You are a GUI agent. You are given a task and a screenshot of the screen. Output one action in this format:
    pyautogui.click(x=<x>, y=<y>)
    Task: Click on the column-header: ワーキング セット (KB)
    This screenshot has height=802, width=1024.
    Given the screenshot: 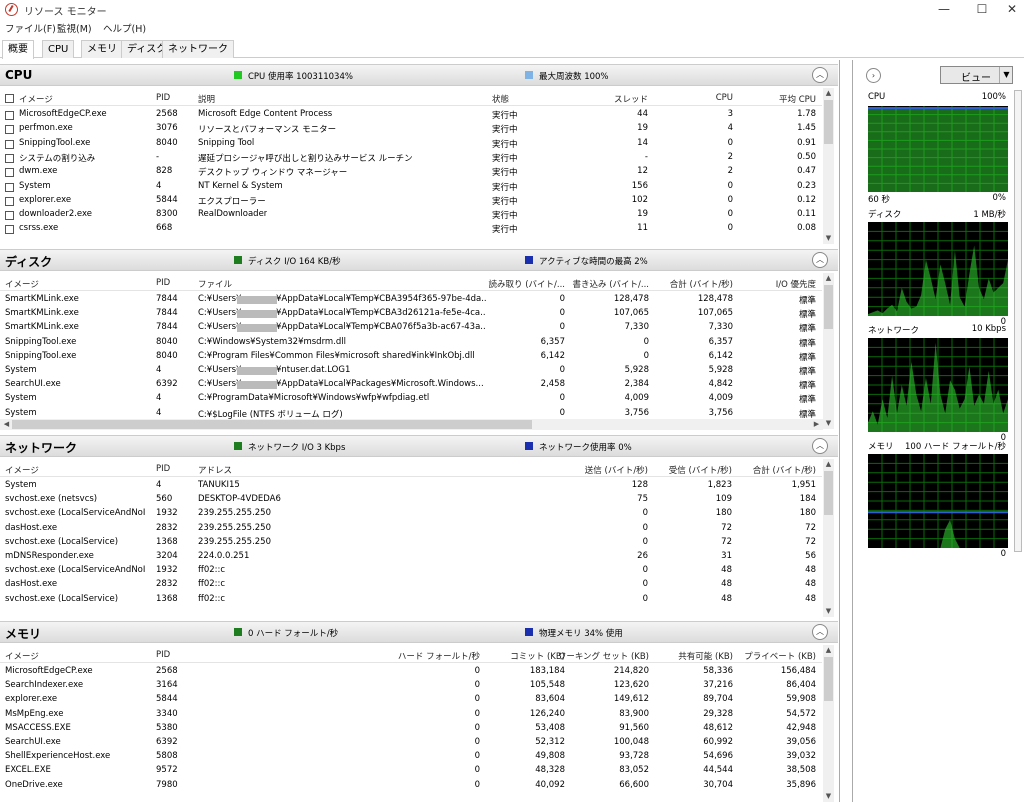 What is the action you would take?
    pyautogui.click(x=603, y=656)
    